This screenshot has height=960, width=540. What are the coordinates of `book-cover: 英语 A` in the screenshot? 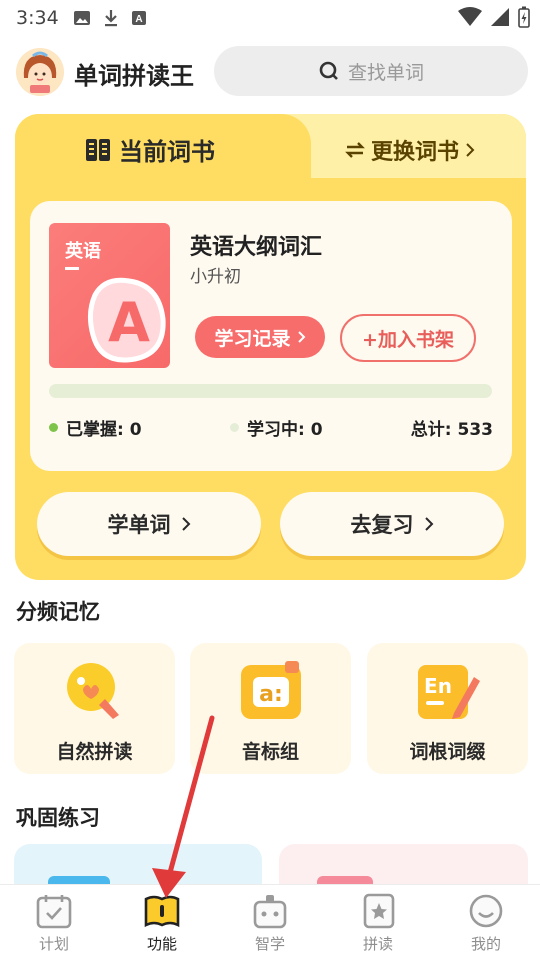 It's located at (109, 295).